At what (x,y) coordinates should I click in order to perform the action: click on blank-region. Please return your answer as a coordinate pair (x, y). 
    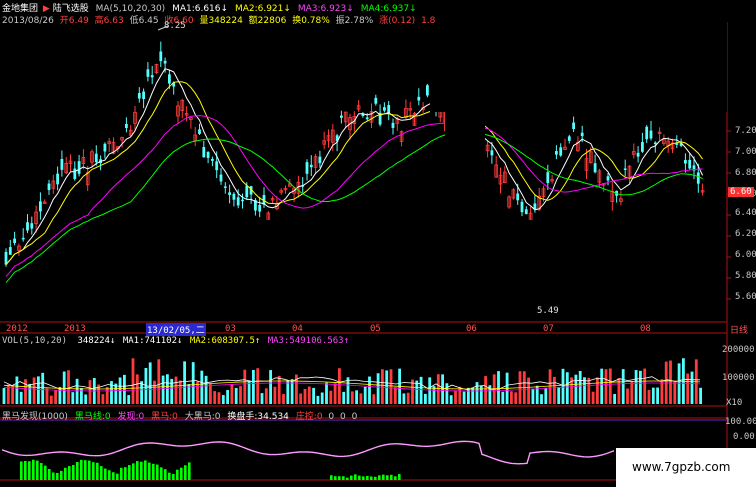
    Looking at the image, I should click on (578, 67).